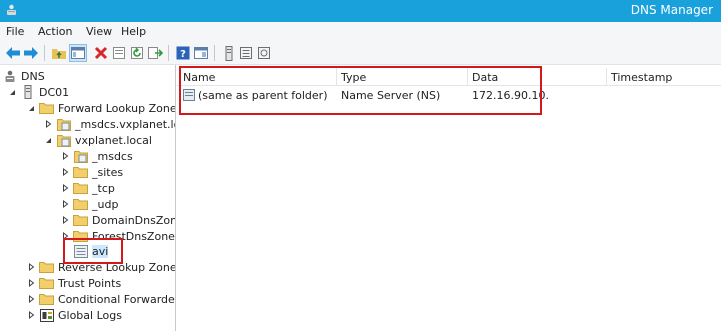  I want to click on event-log-icon, so click(46, 315).